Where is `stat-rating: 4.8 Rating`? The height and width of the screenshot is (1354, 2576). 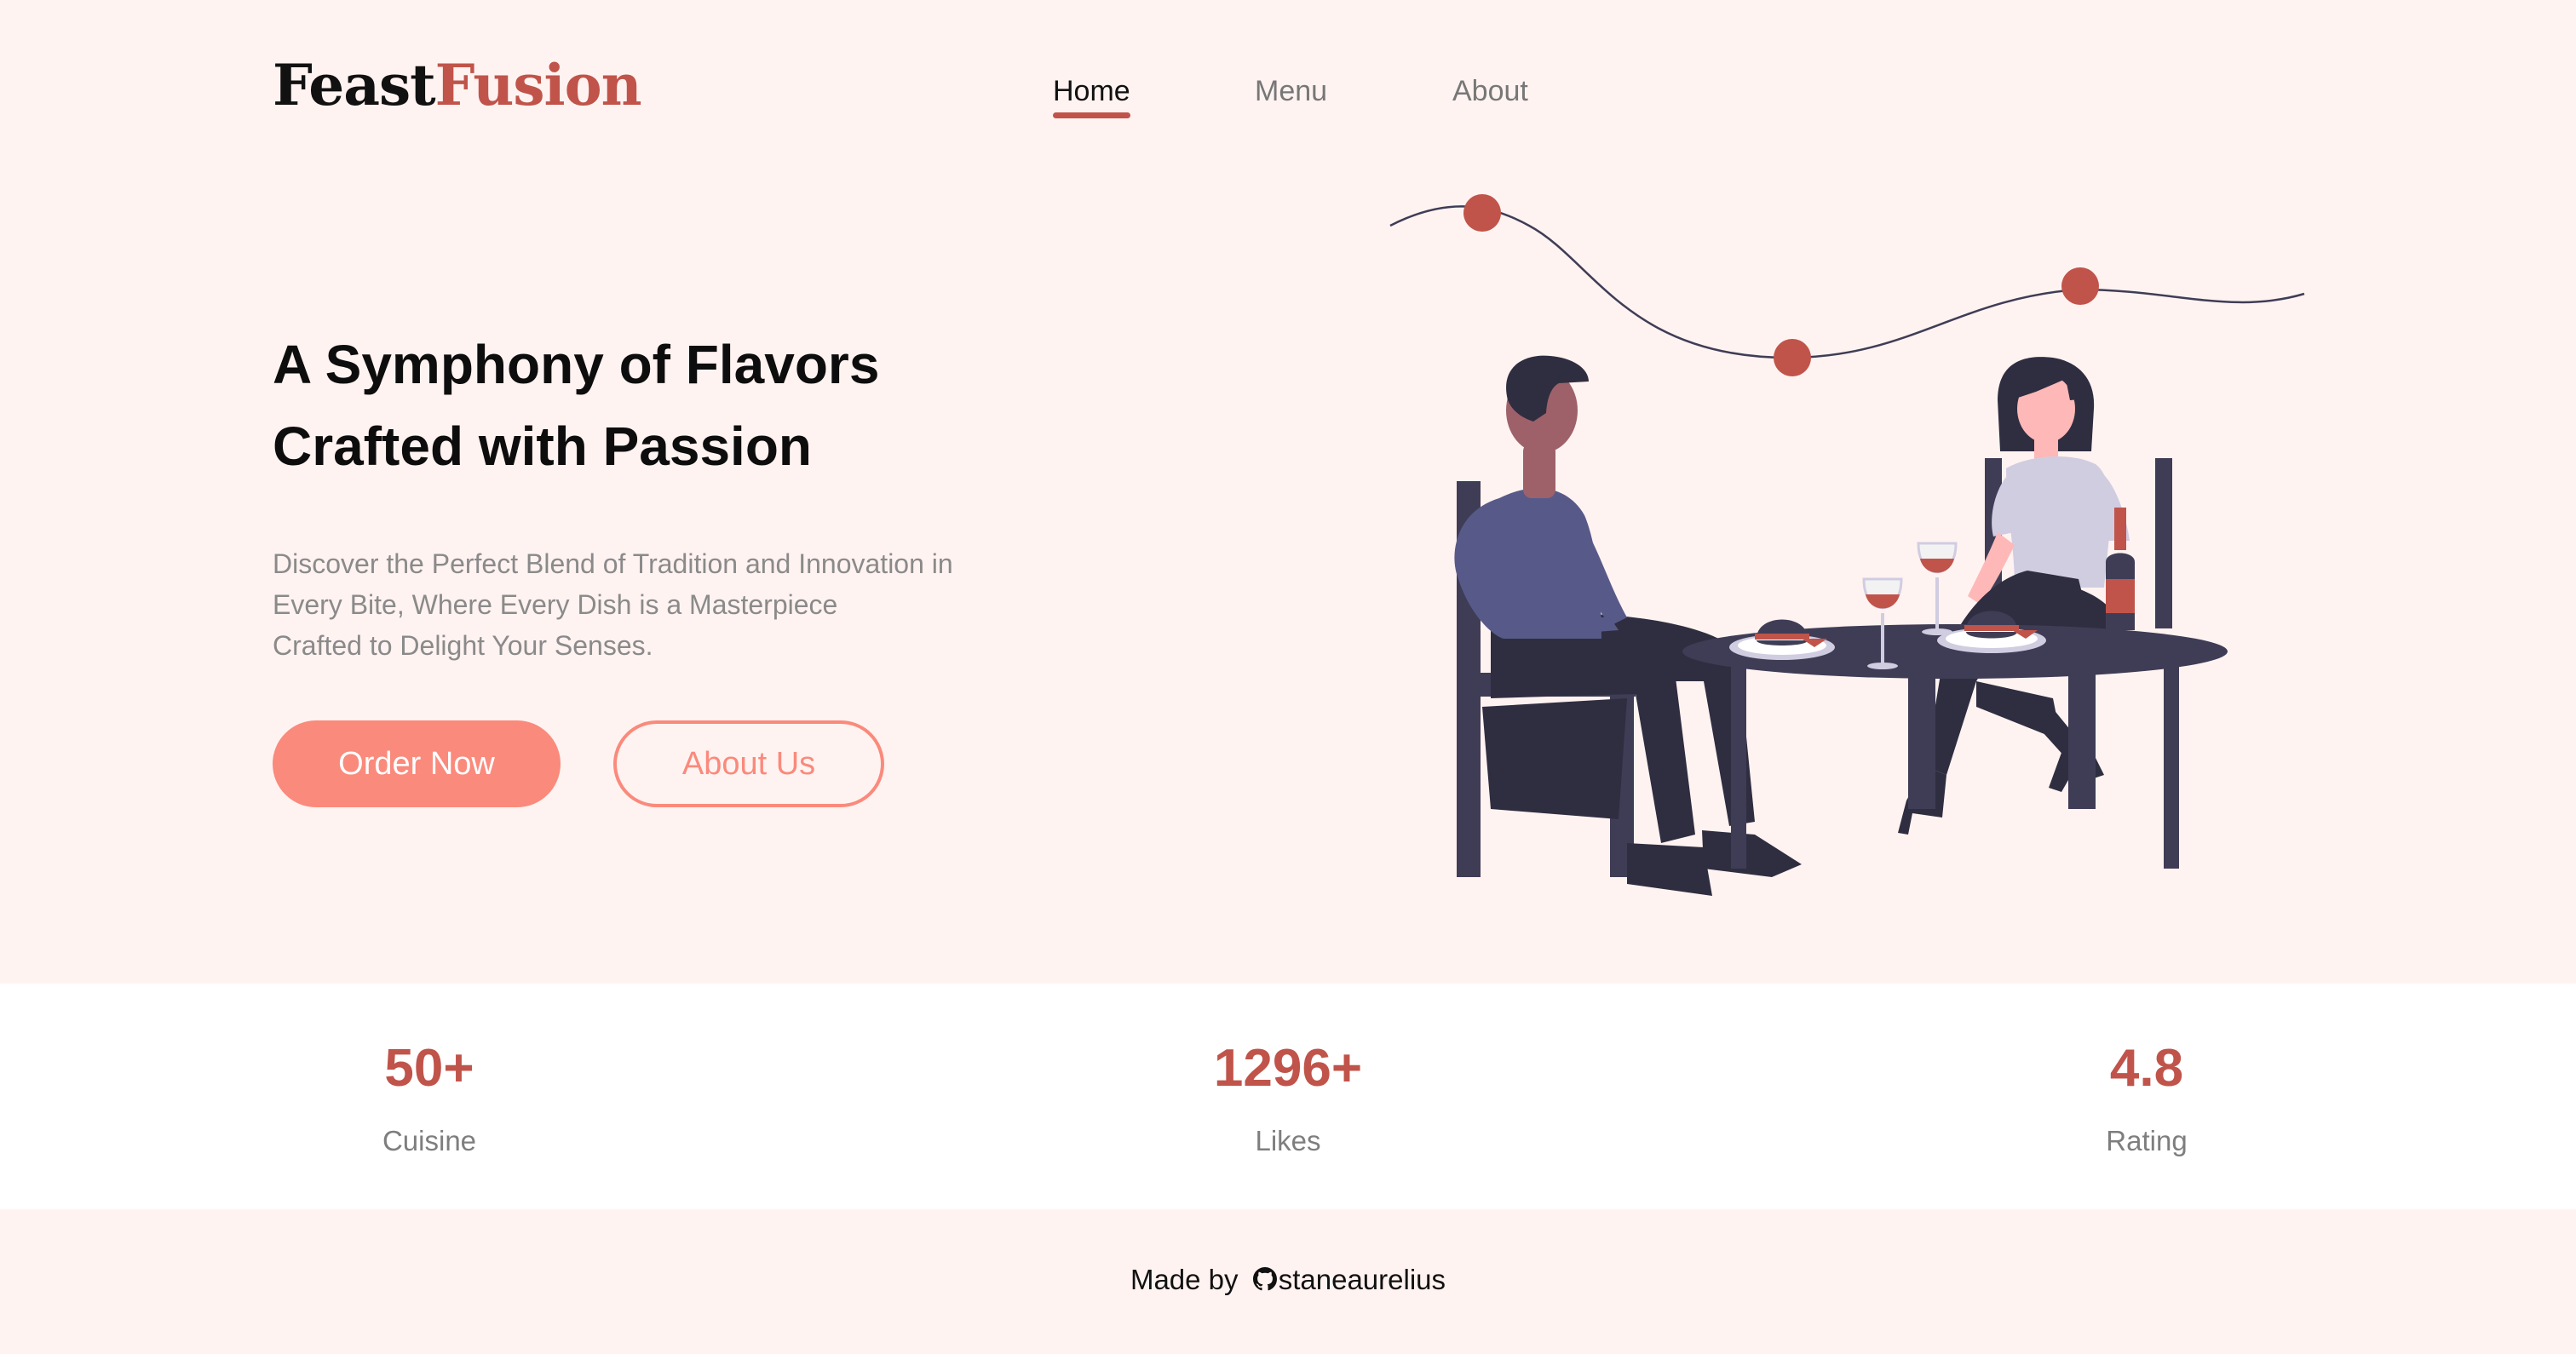 stat-rating: 4.8 Rating is located at coordinates (2146, 1098).